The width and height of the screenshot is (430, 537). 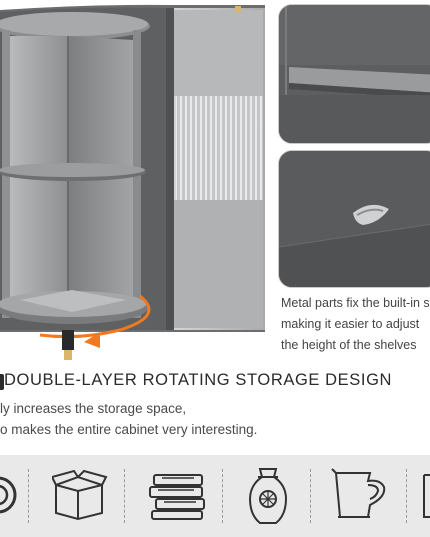 I want to click on item-icon, so click(x=426, y=496).